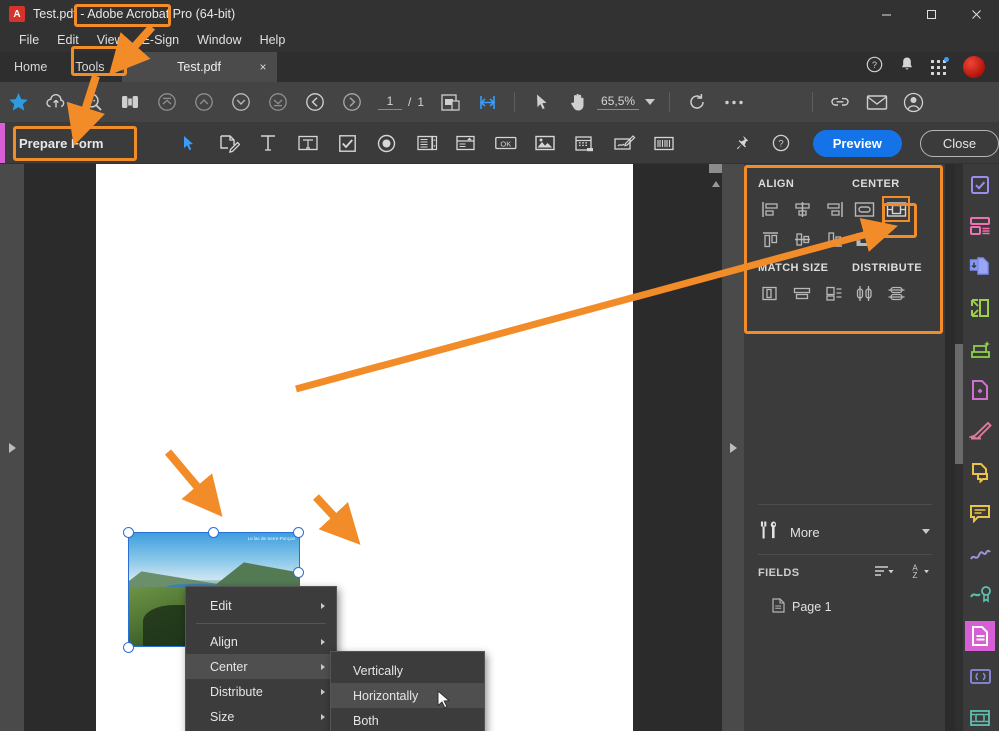 This screenshot has width=999, height=731. I want to click on context-menu-label-center: Center, so click(229, 666).